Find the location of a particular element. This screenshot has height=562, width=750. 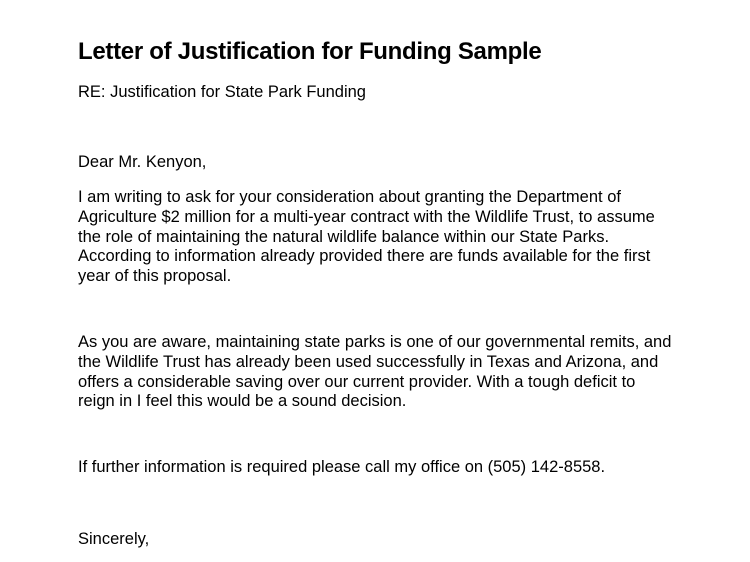

re-line: RE: Justification for State Park Funding is located at coordinates (222, 92).